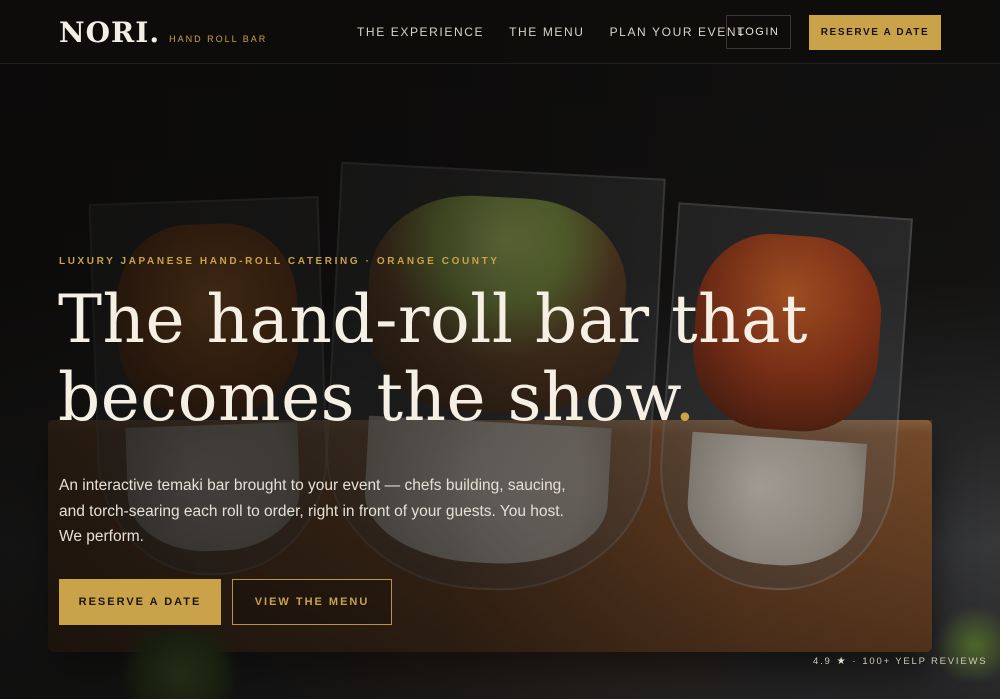 This screenshot has width=1000, height=699. What do you see at coordinates (433, 319) in the screenshot?
I see `headline-line-1: The hand-roll bar that` at bounding box center [433, 319].